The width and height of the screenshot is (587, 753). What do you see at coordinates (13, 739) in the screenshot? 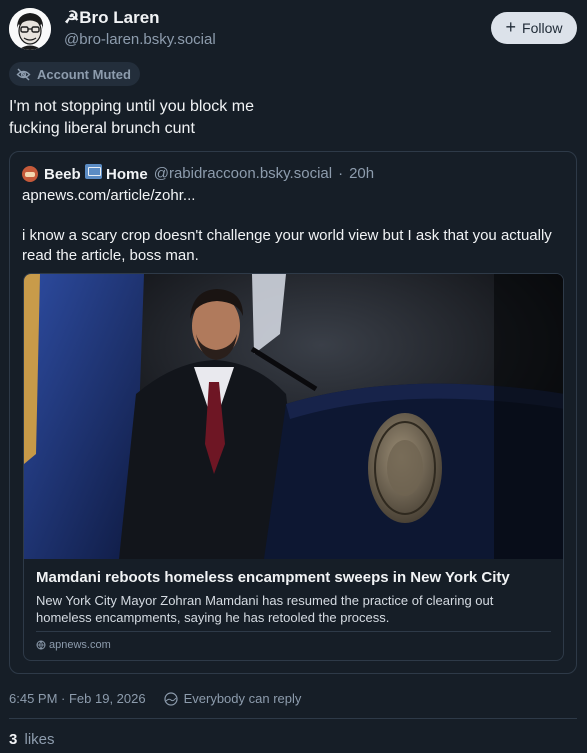
I see `likes-number: 3` at bounding box center [13, 739].